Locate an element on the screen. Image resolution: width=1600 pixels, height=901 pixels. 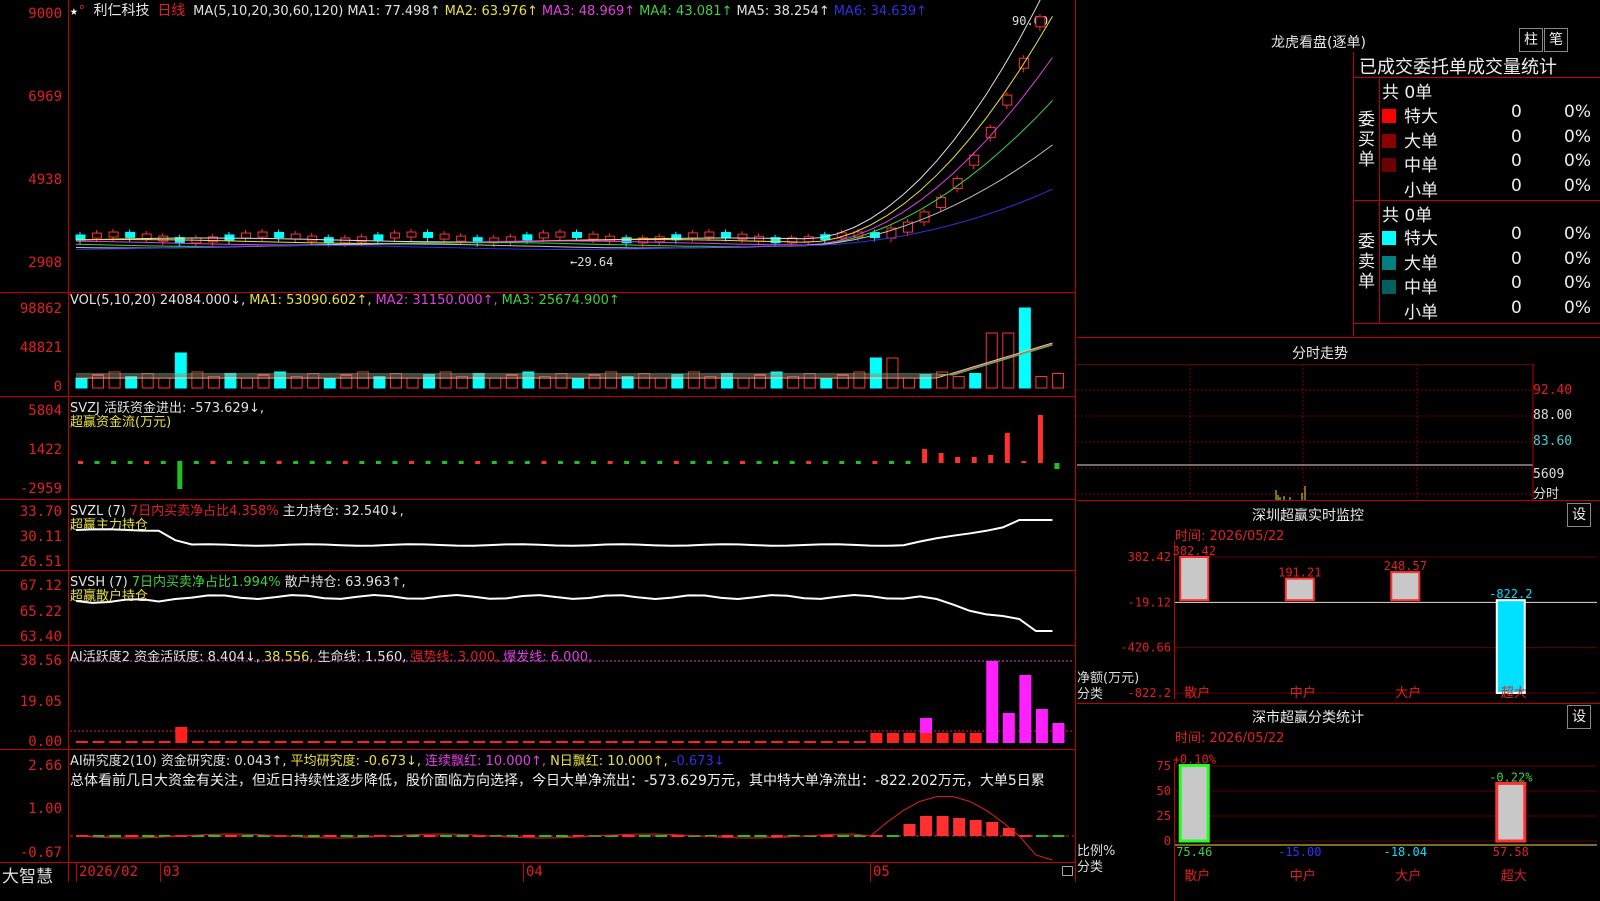
order-row: 中单 0 0% is located at coordinates (1491, 285).